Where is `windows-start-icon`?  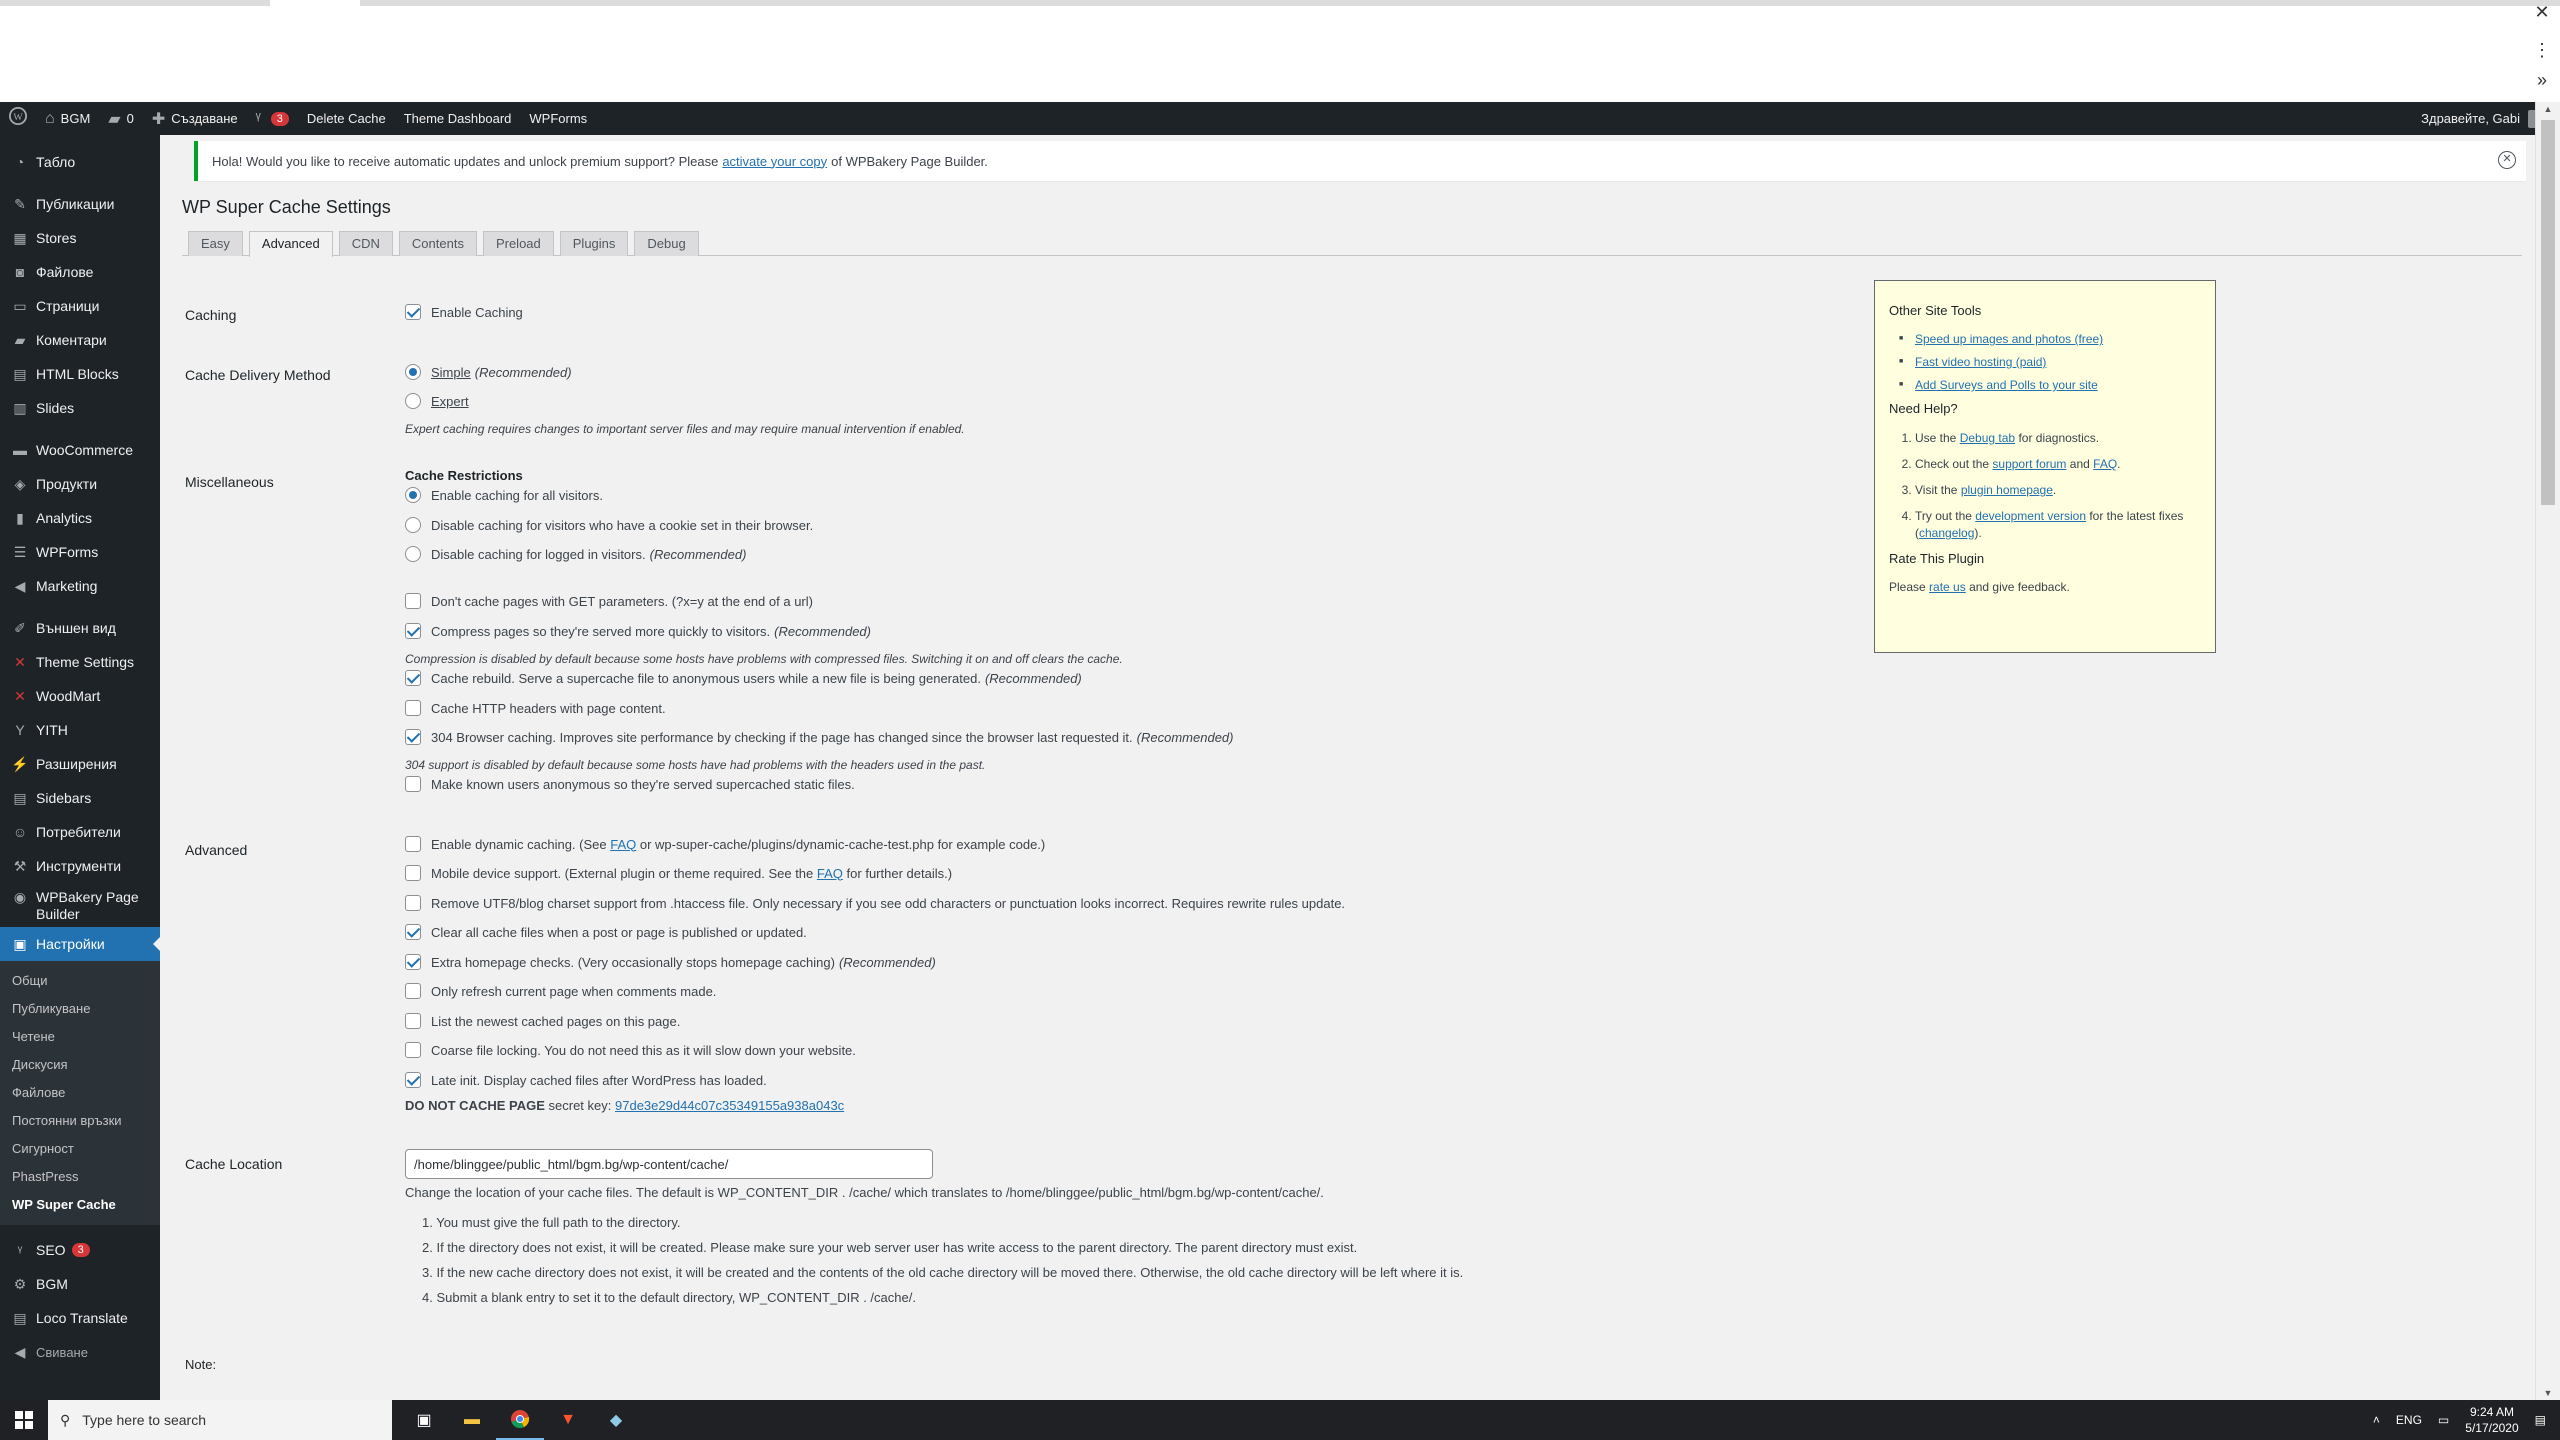 windows-start-icon is located at coordinates (24, 1420).